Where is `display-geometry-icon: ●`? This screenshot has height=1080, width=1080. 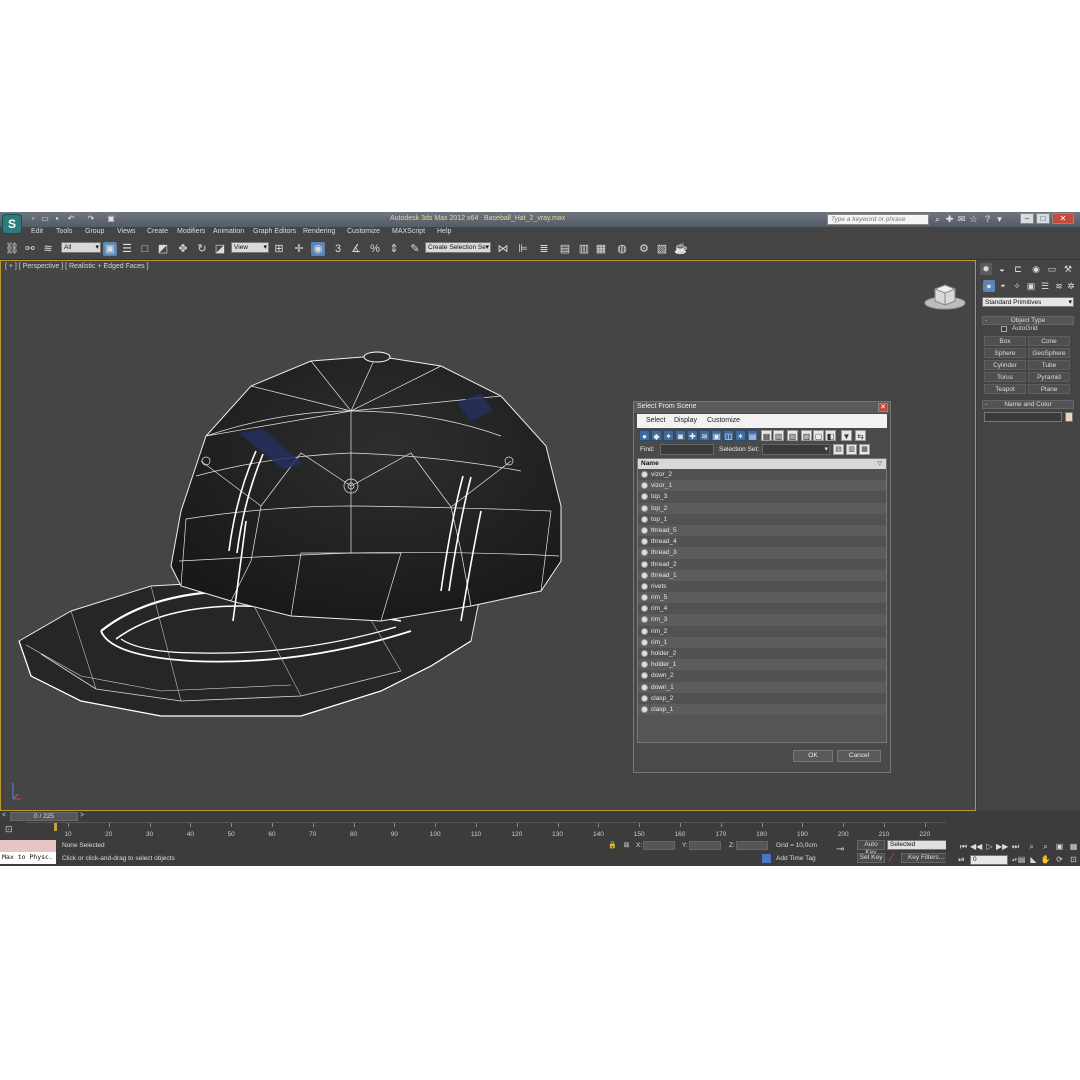
display-geometry-icon: ● is located at coordinates (644, 435).